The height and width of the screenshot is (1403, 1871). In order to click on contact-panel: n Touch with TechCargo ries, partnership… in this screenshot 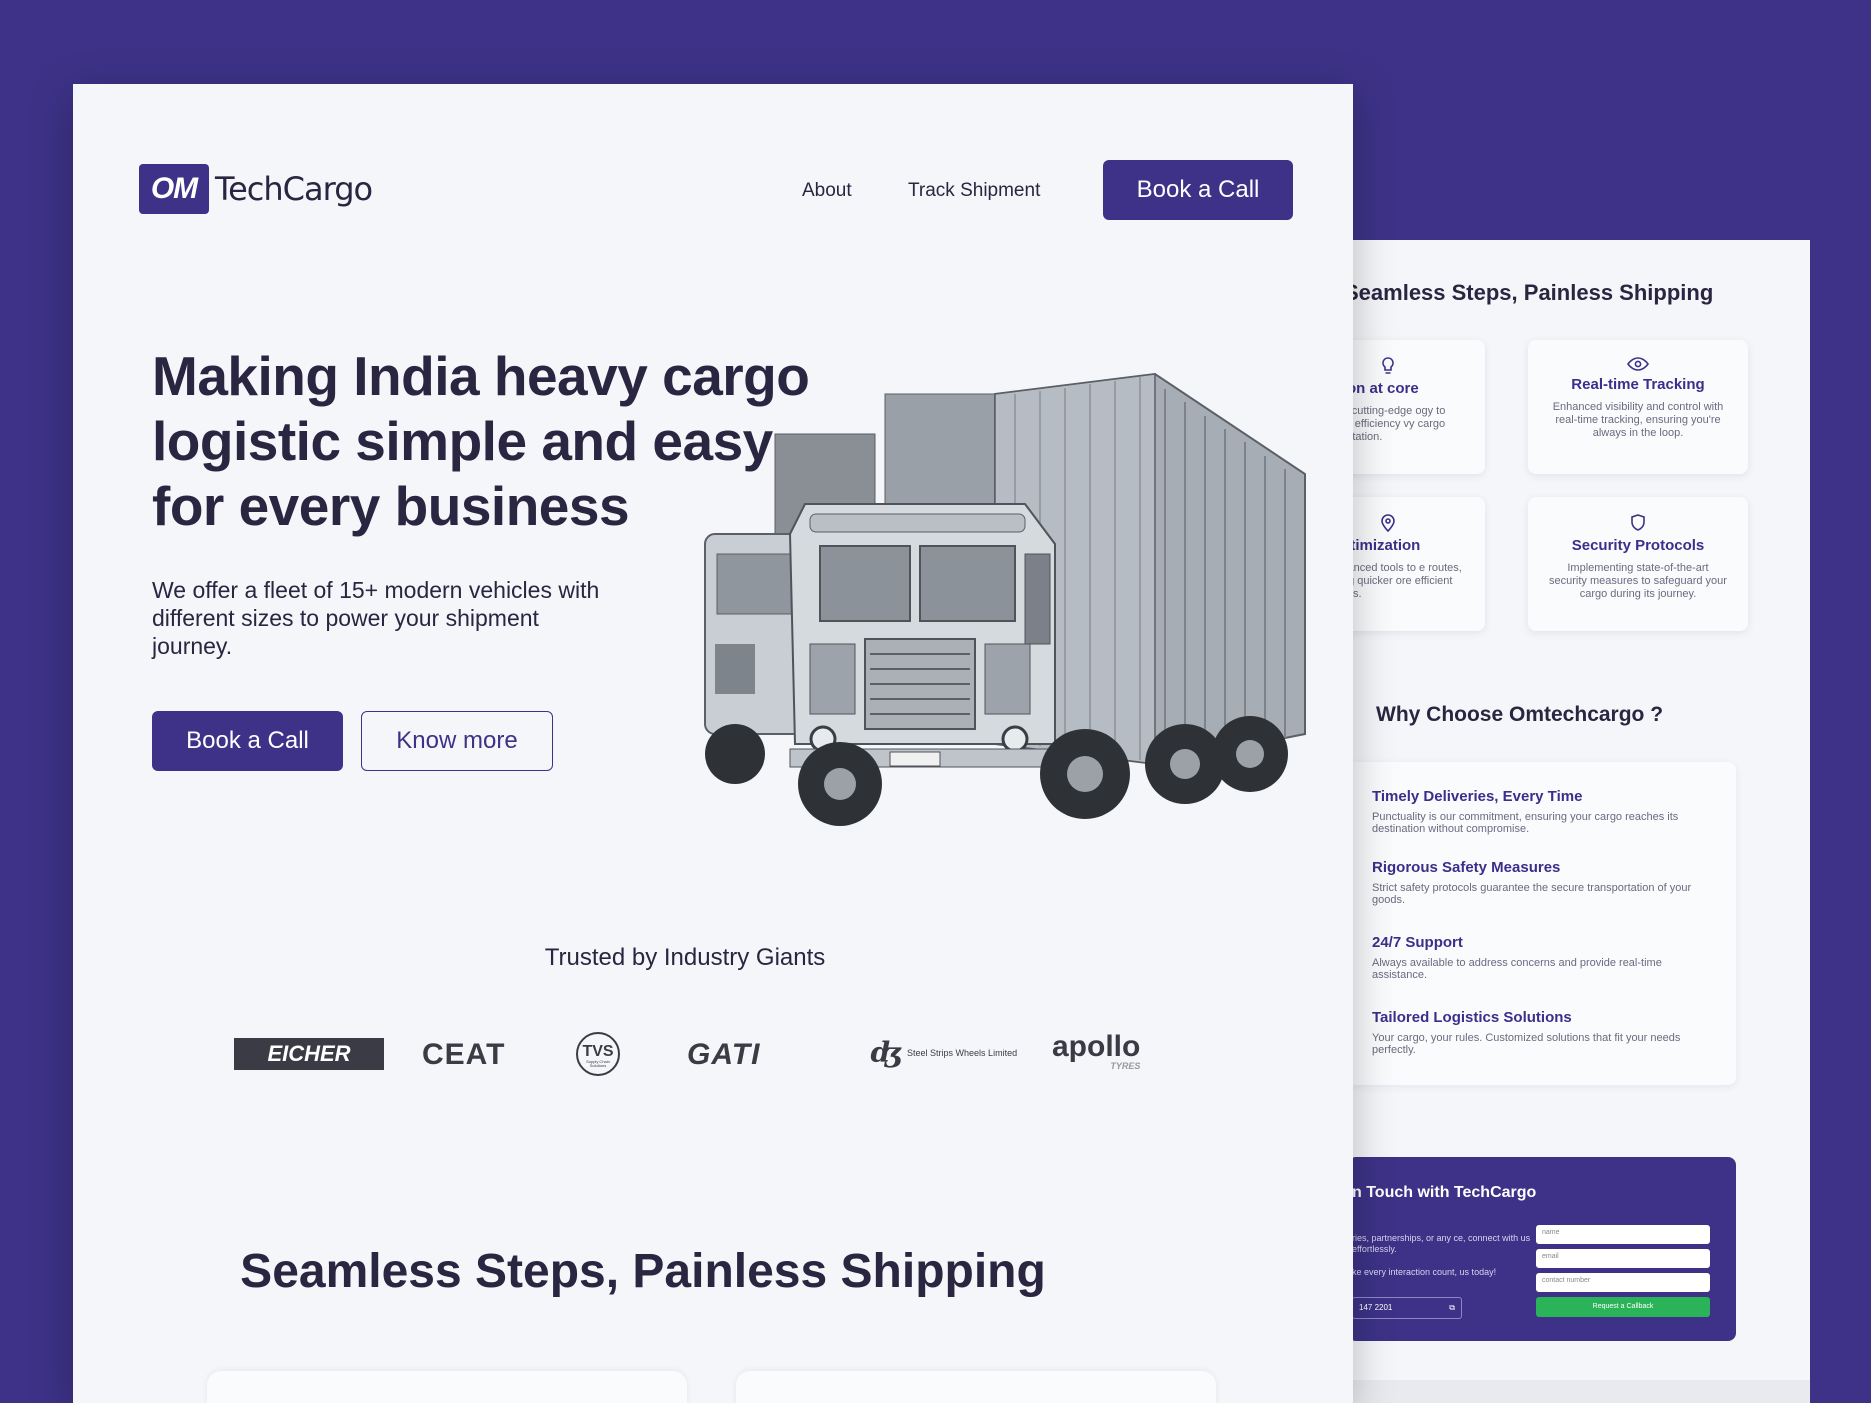, I will do `click(1542, 1249)`.